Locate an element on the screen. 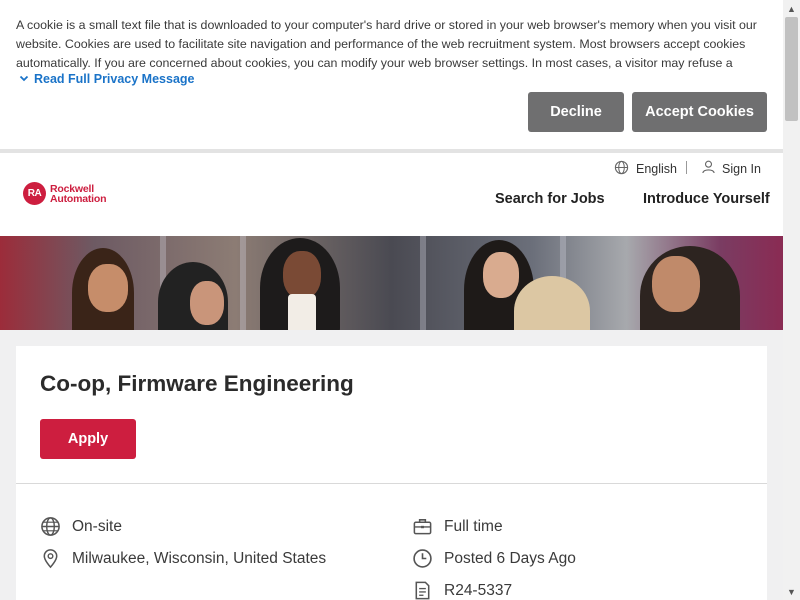 The width and height of the screenshot is (800, 600). employment-type: Full time is located at coordinates (457, 526).